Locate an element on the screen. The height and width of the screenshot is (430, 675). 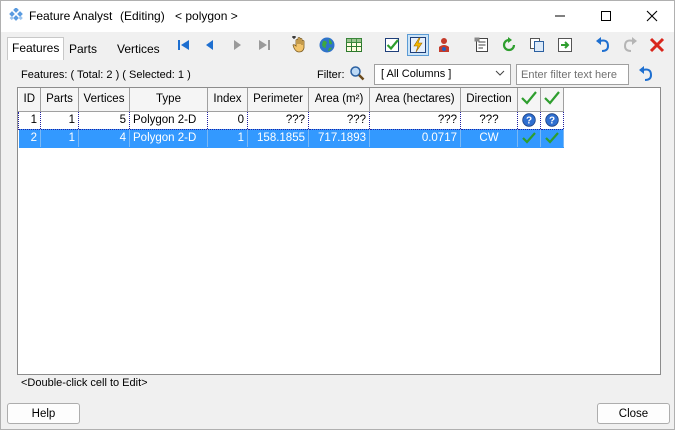
cell-vertices: 5 is located at coordinates (104, 120).